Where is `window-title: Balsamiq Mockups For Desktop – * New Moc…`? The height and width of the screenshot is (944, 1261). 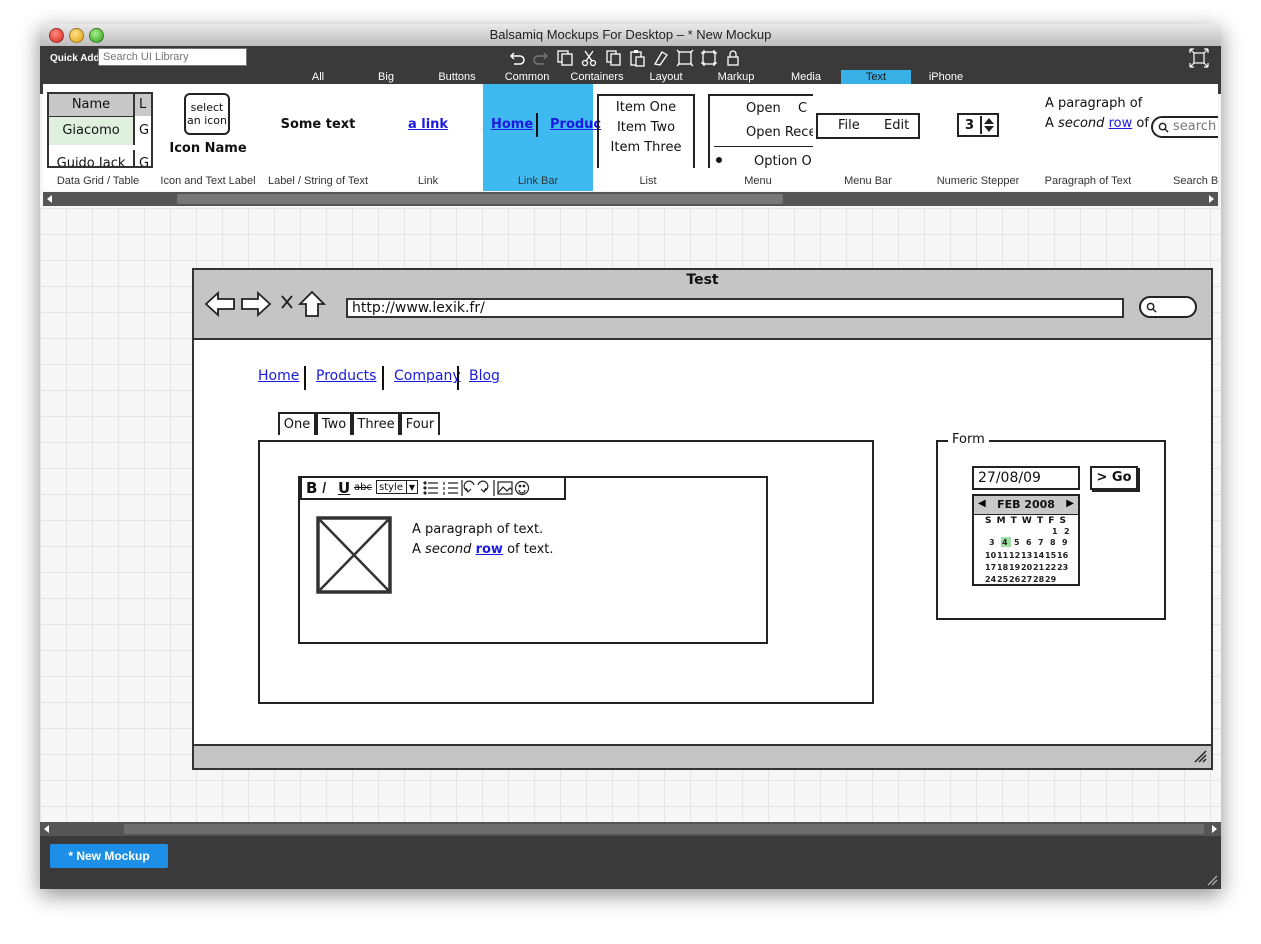
window-title: Balsamiq Mockups For Desktop – * New Moc… is located at coordinates (630, 34).